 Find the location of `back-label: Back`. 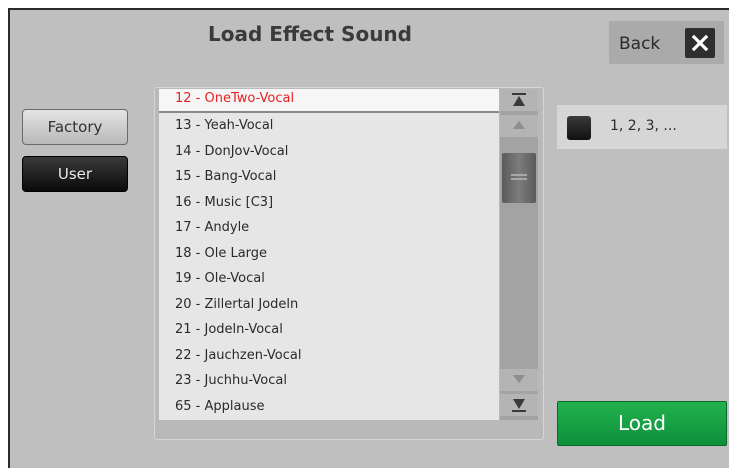

back-label: Back is located at coordinates (640, 44).